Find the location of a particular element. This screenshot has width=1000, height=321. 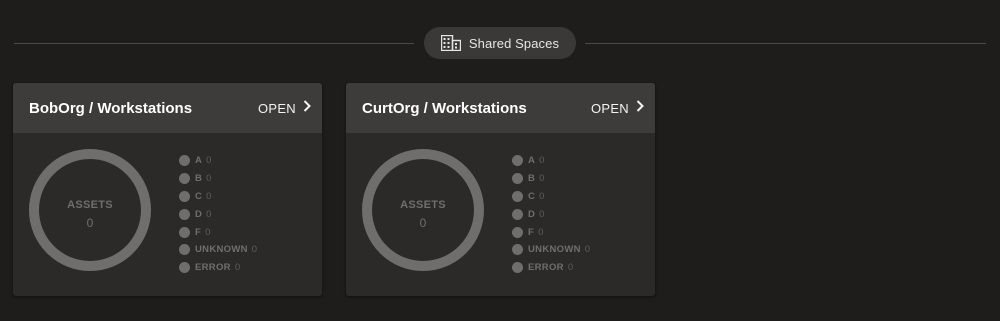

card-header: BobOrg / Workstations OPEN is located at coordinates (167, 108).